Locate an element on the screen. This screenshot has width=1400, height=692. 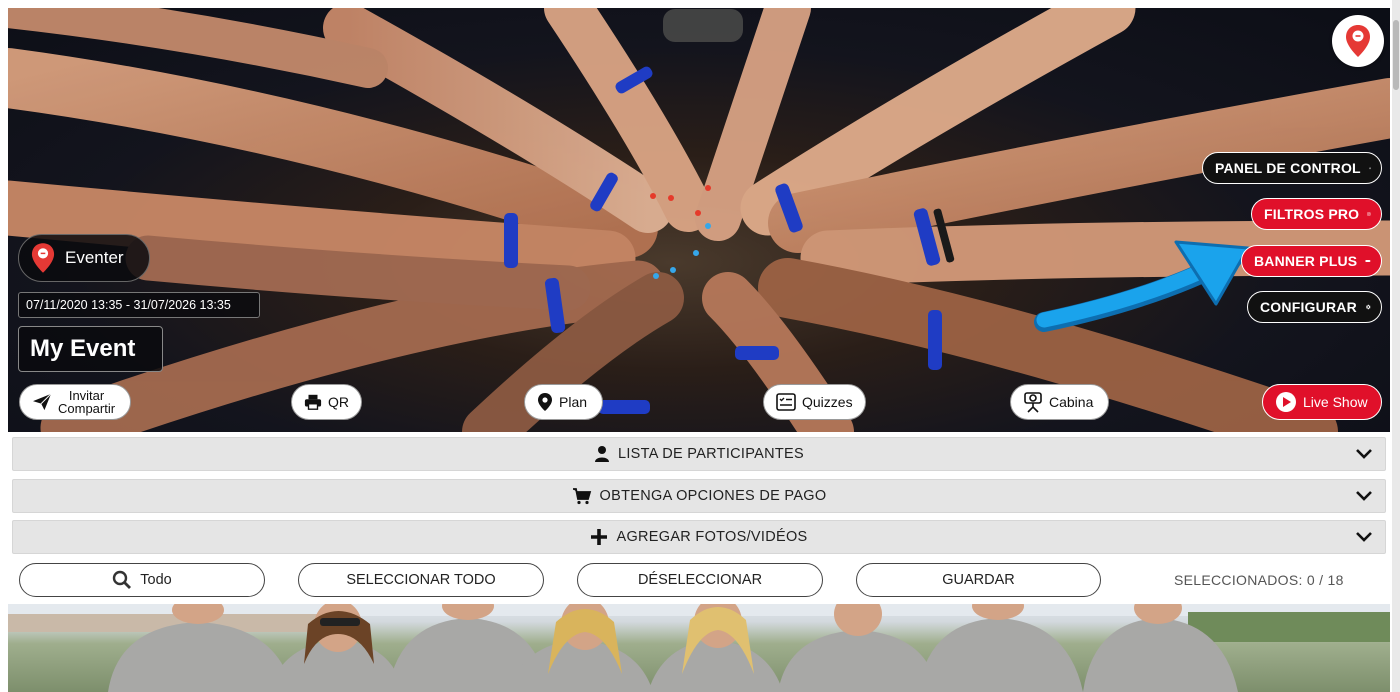
configure-button: CONFIGURAR is located at coordinates (1314, 307).